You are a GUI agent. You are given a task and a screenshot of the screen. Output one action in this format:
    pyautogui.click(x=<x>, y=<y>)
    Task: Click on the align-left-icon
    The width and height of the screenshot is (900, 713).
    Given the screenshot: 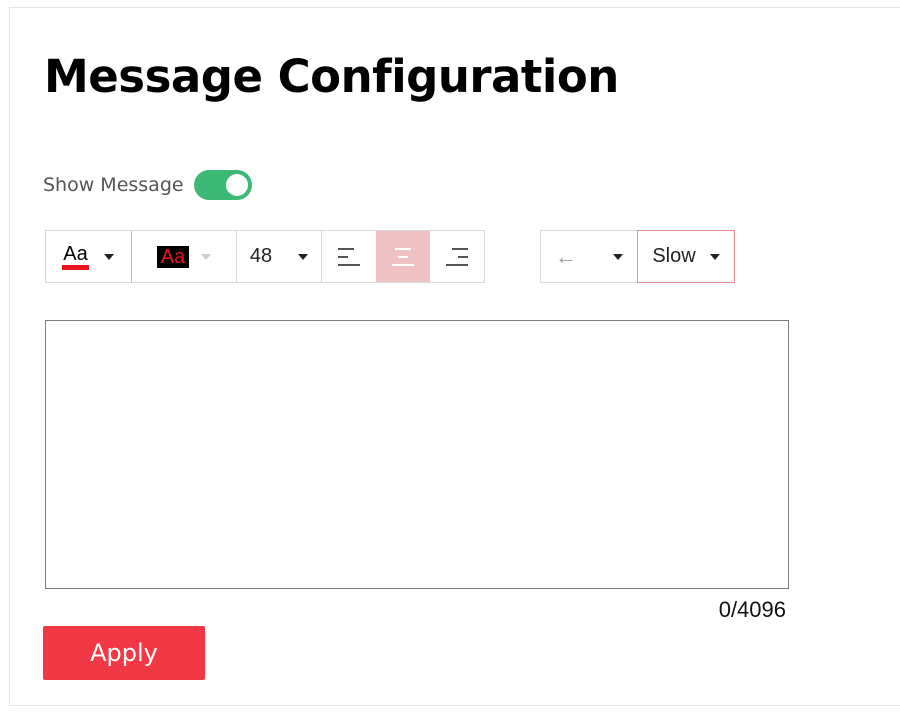 What is the action you would take?
    pyautogui.click(x=349, y=256)
    